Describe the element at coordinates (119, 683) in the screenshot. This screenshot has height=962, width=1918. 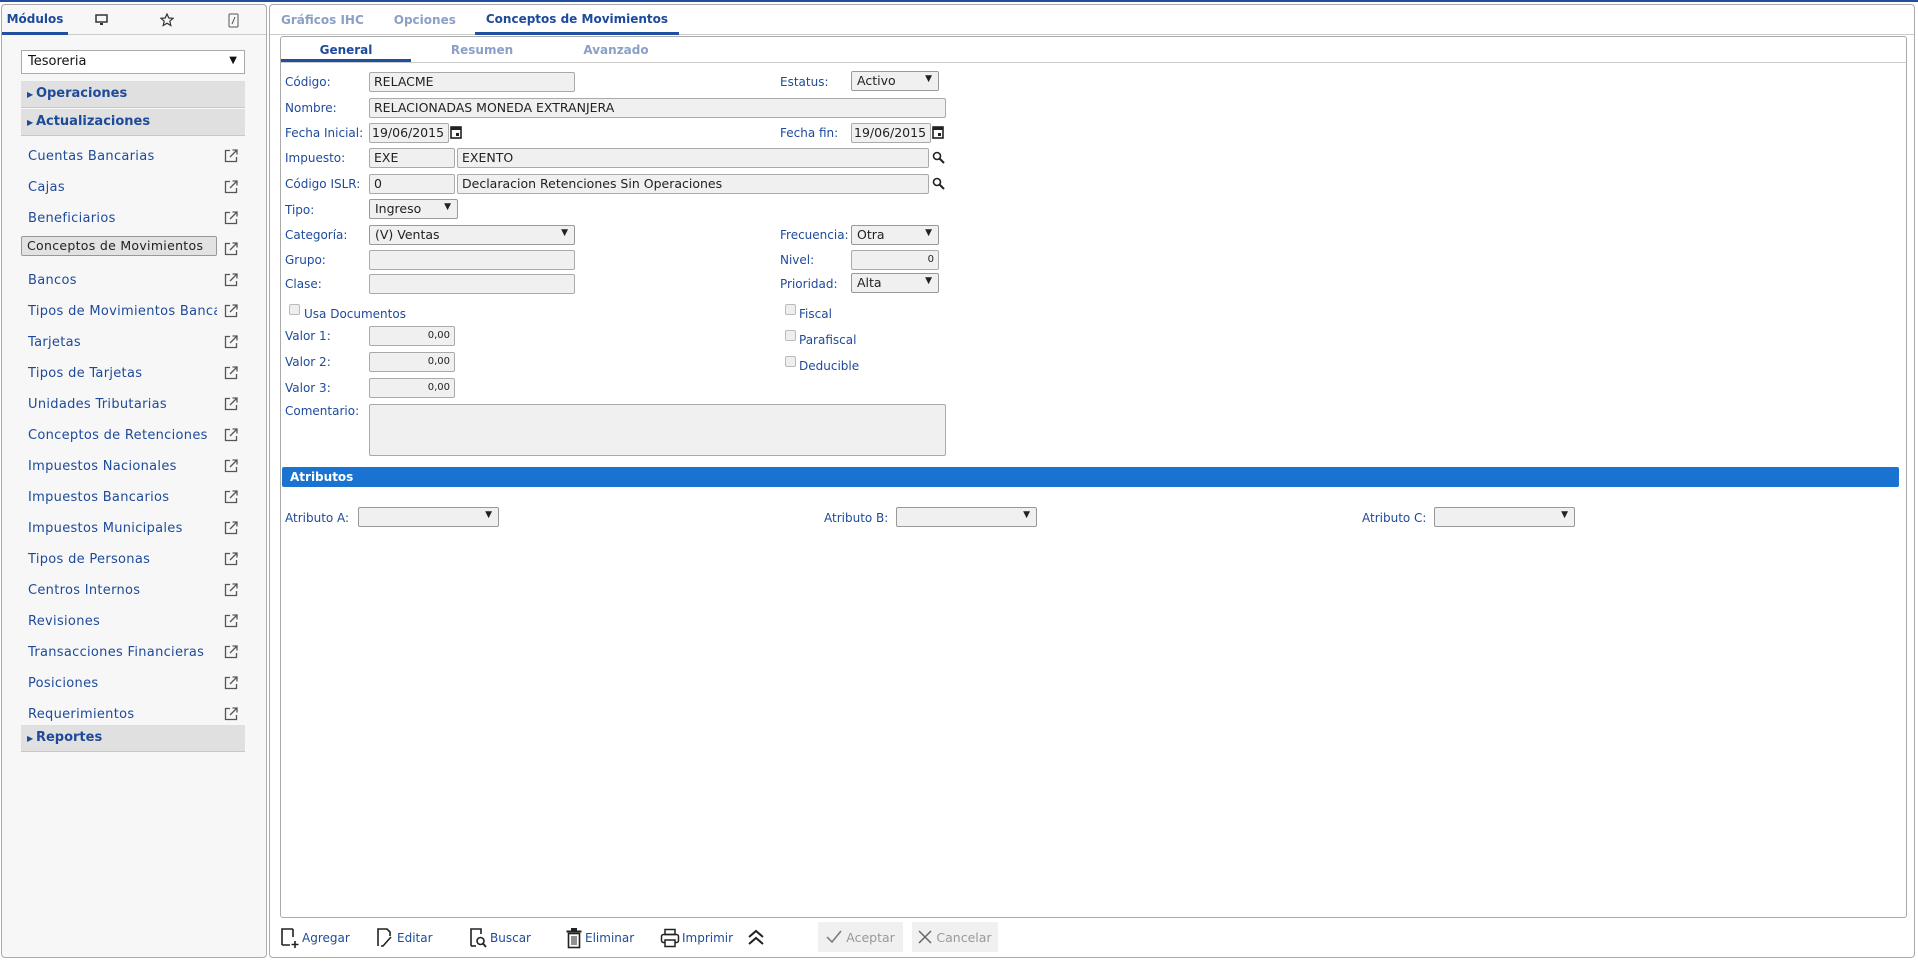
I see `sidebar-item: Posiciones` at that location.